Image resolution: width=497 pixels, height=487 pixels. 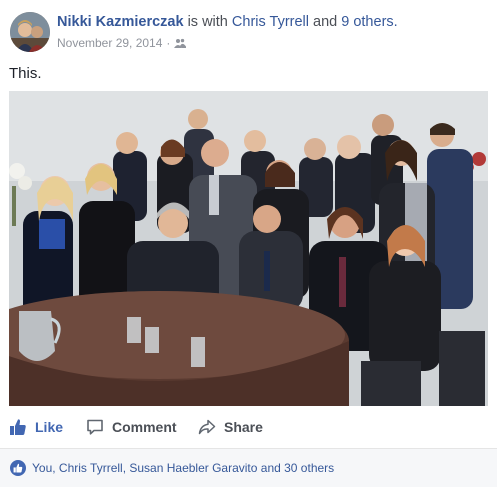 What do you see at coordinates (30, 32) in the screenshot?
I see `author-avatar` at bounding box center [30, 32].